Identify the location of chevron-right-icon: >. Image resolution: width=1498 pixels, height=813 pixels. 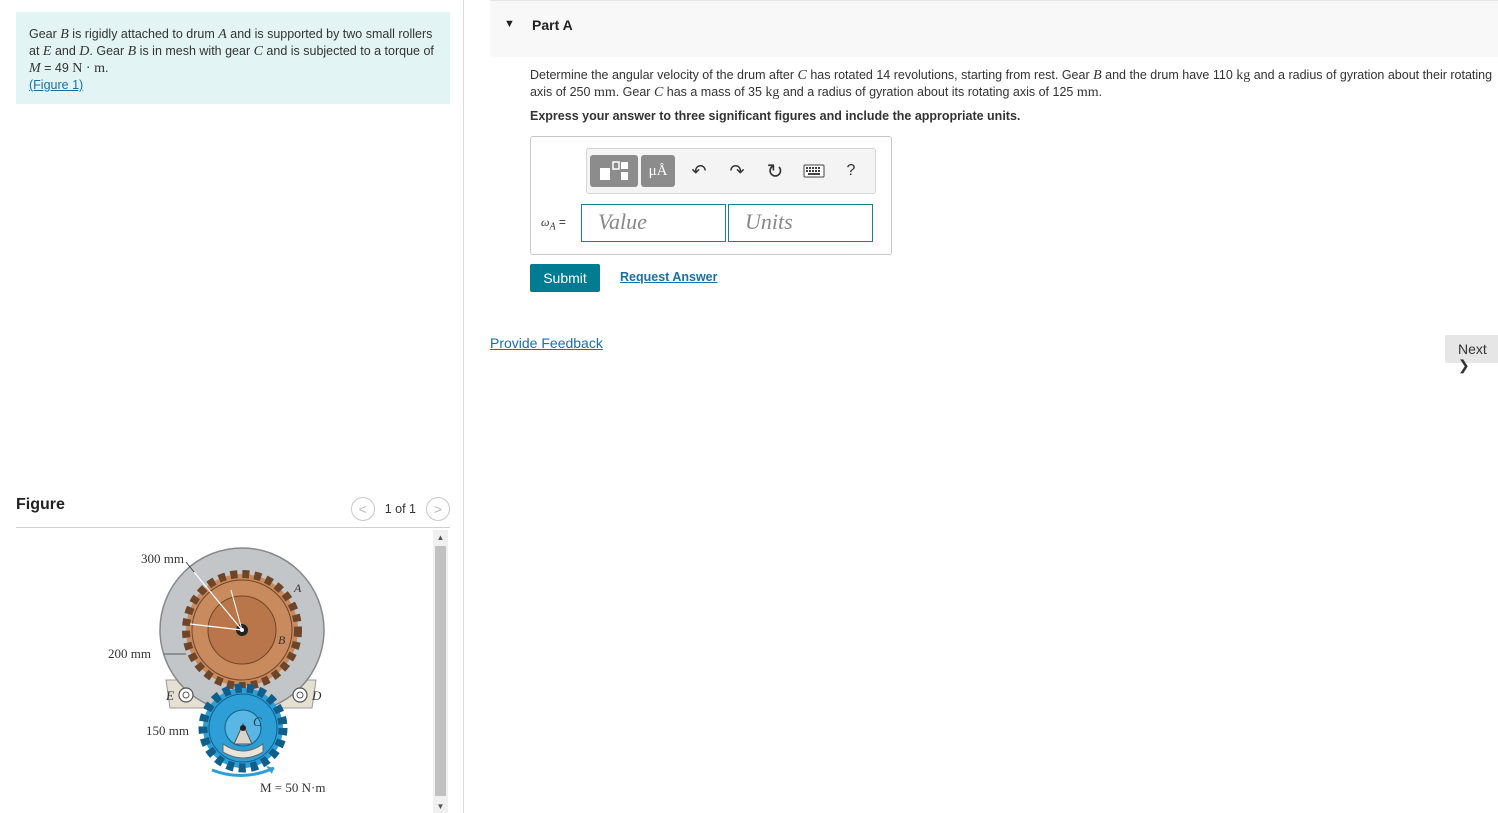
(438, 509).